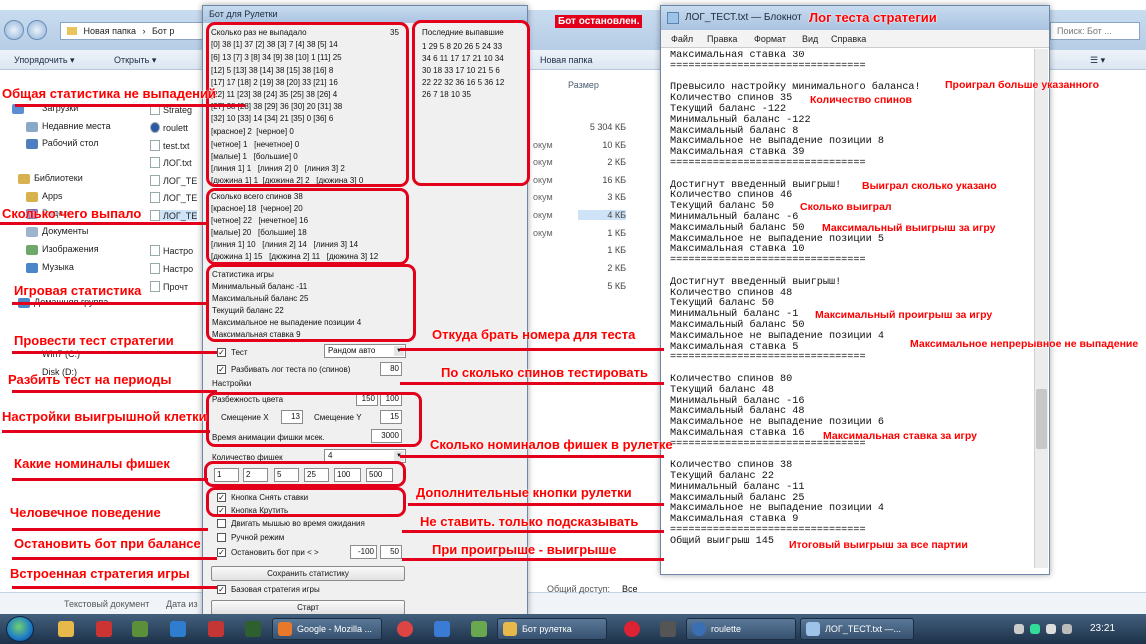 This screenshot has height=644, width=1146. Describe the element at coordinates (52, 196) in the screenshot. I see `sidebar-item-apps: Apps` at that location.